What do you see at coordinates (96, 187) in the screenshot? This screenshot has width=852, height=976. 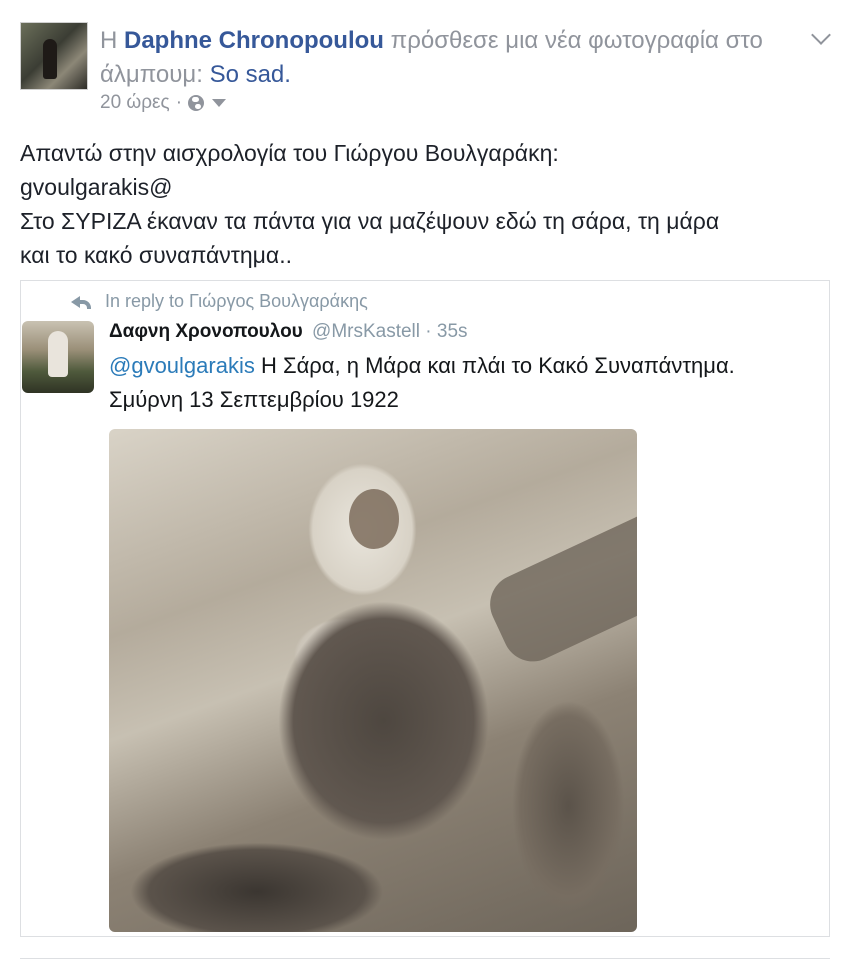 I see `post-text-line: gvoulgarakis@` at bounding box center [96, 187].